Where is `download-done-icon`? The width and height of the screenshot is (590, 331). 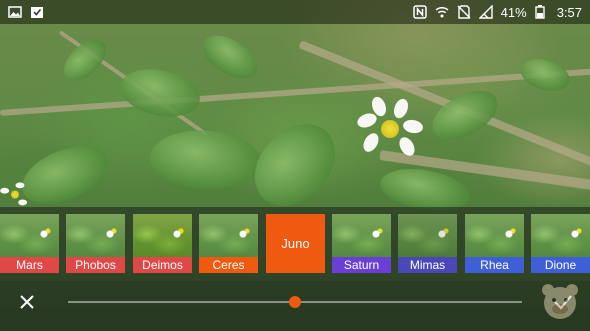
download-done-icon is located at coordinates (37, 12).